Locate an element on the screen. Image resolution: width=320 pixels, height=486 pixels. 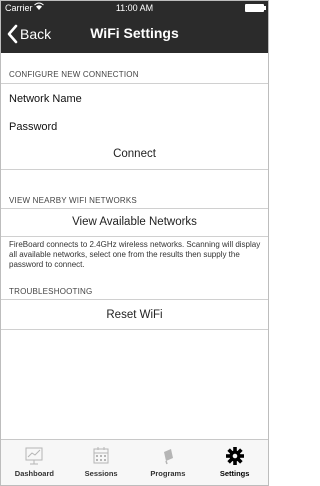
dashboard-icon is located at coordinates (34, 456).